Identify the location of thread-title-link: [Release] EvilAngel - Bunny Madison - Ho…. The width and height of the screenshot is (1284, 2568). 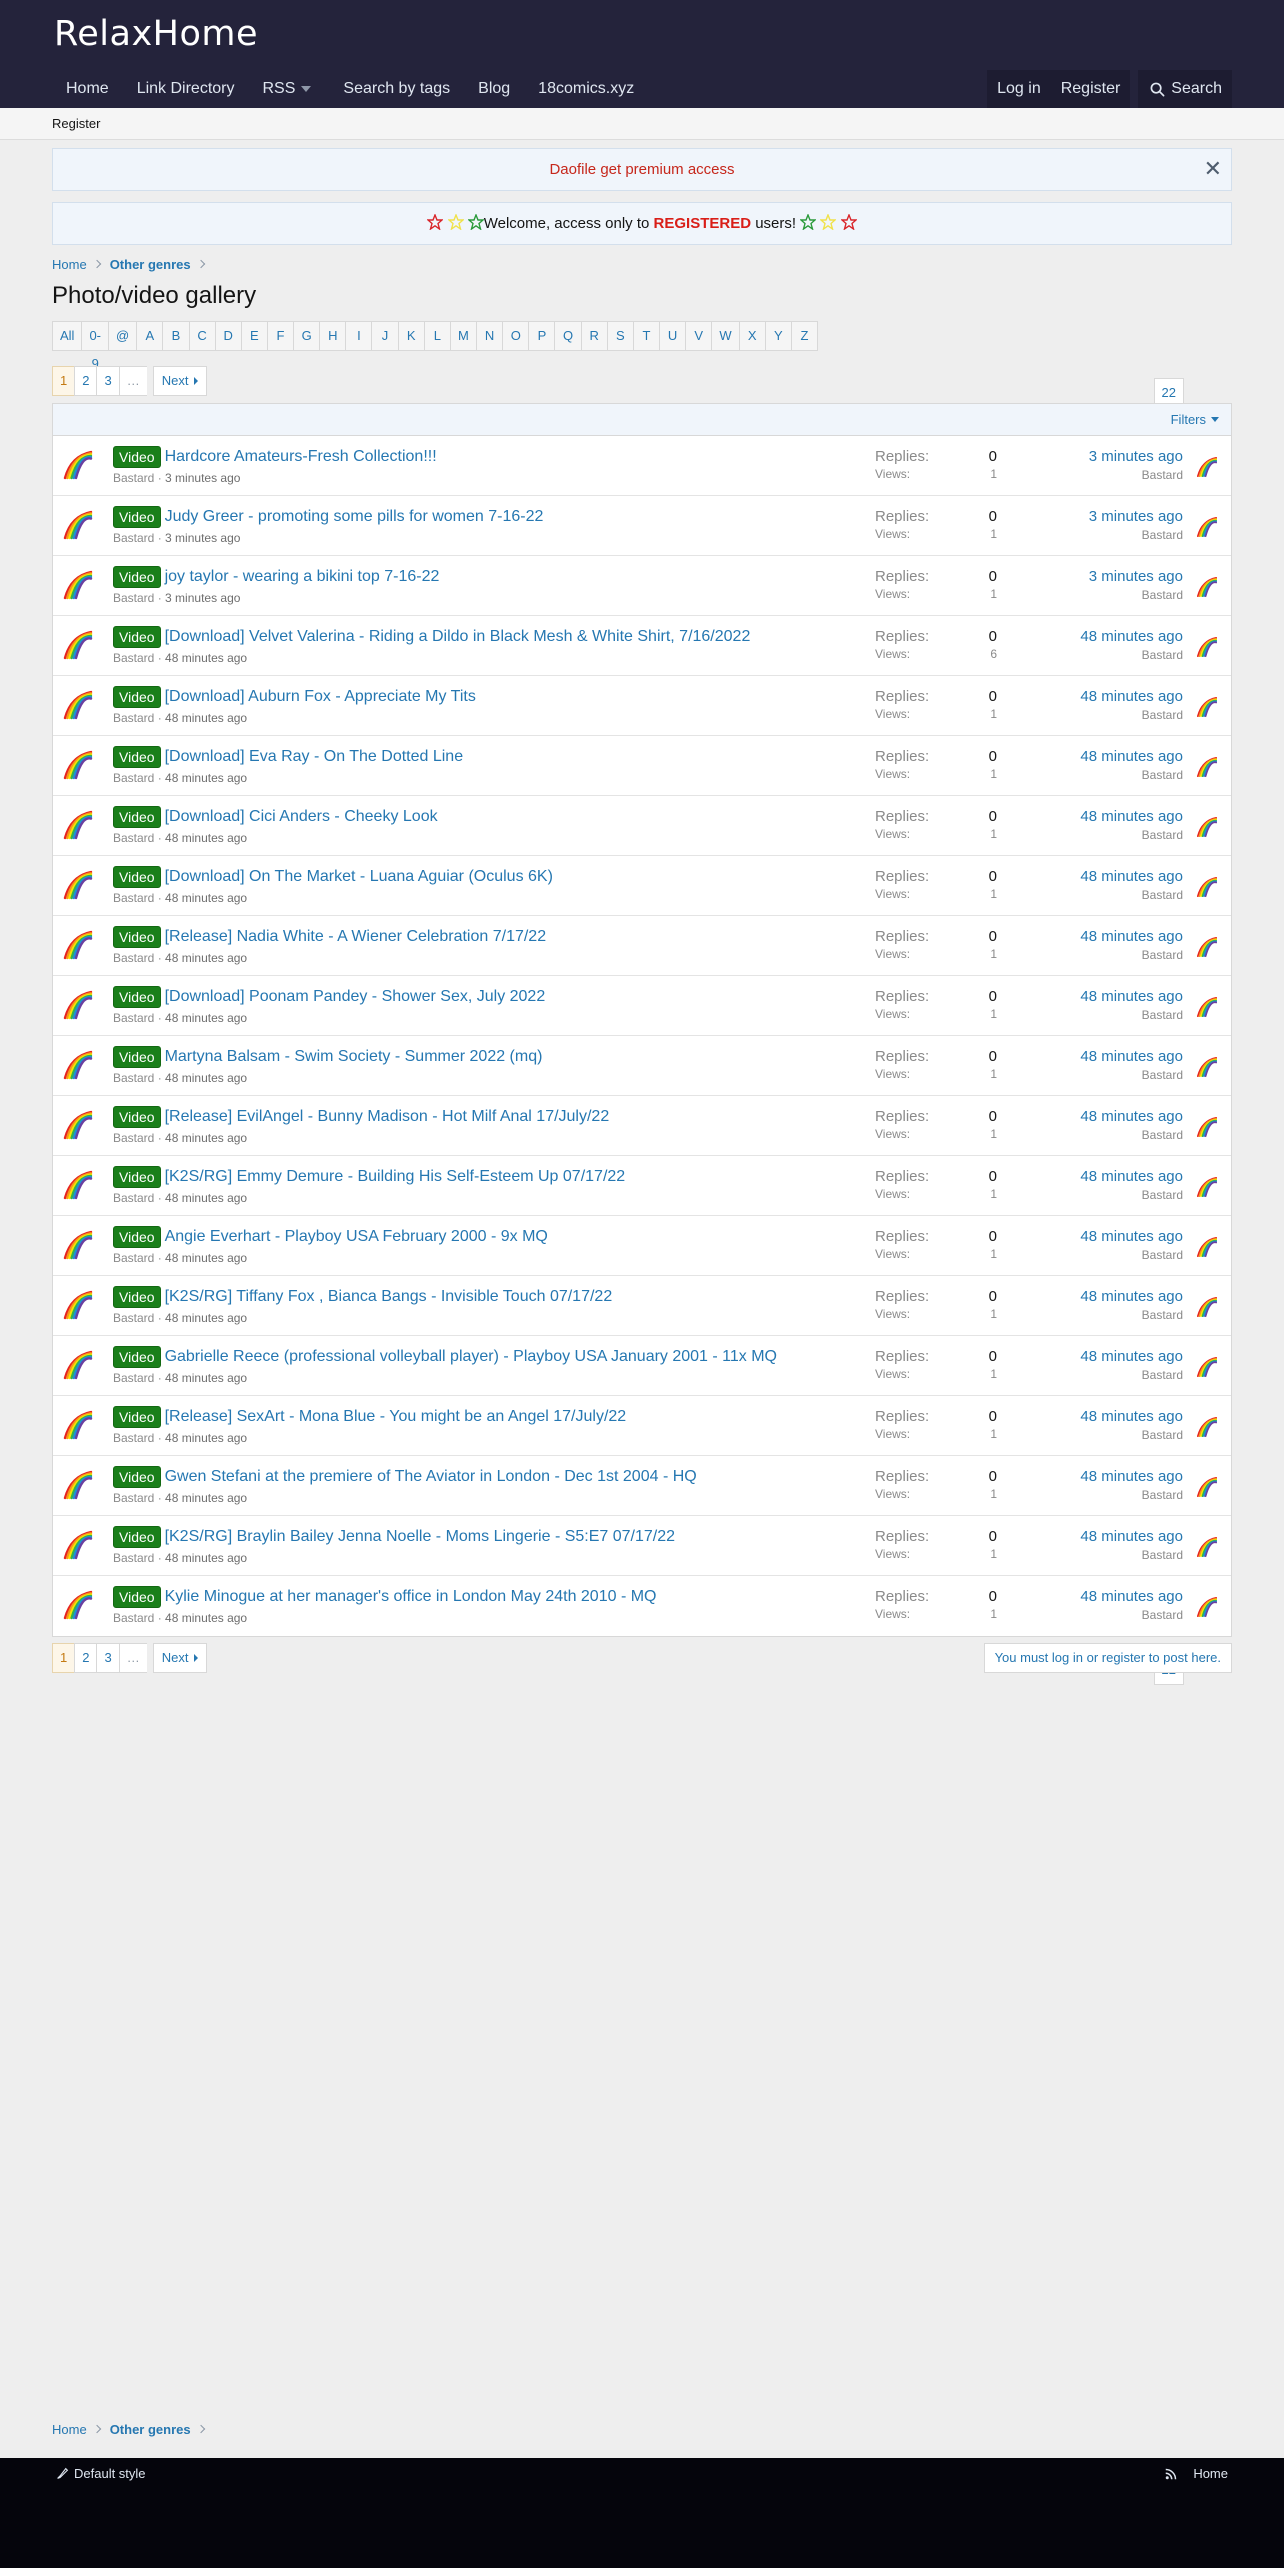
(387, 1117).